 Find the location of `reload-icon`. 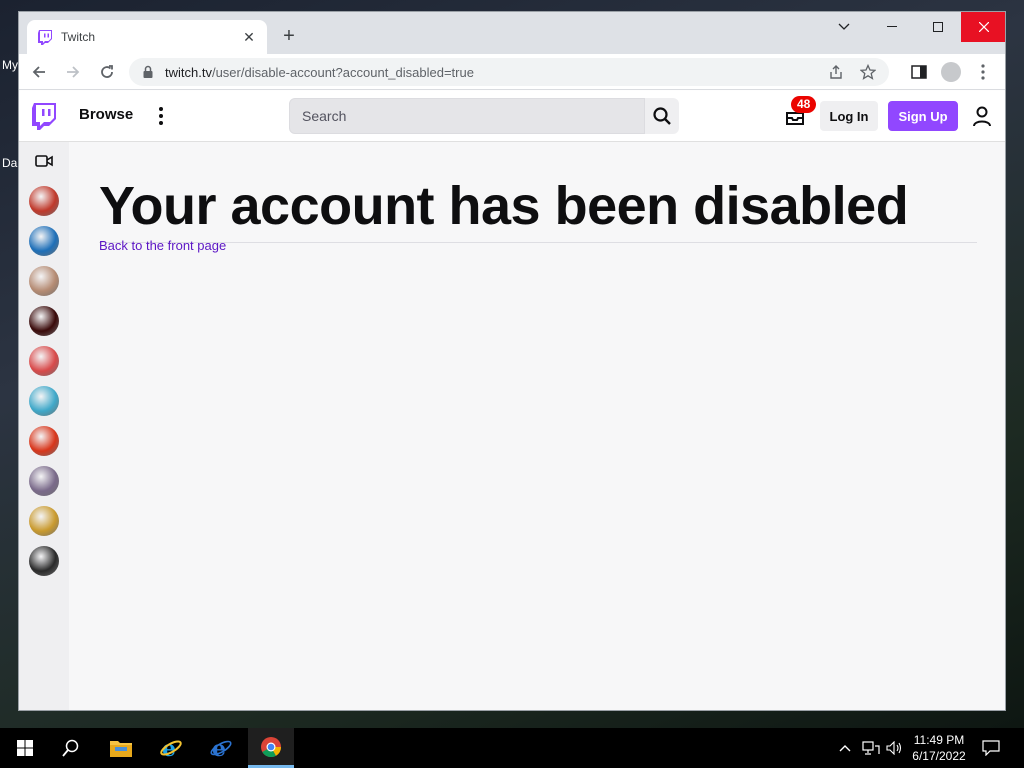

reload-icon is located at coordinates (107, 72).